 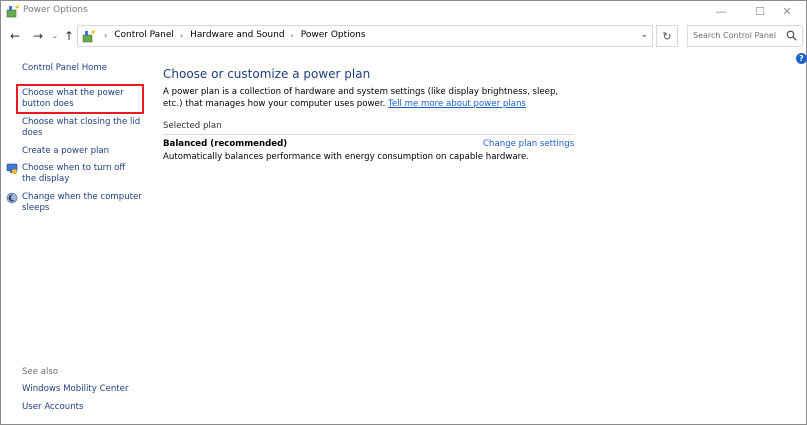 I want to click on power-options-icon, so click(x=12, y=11).